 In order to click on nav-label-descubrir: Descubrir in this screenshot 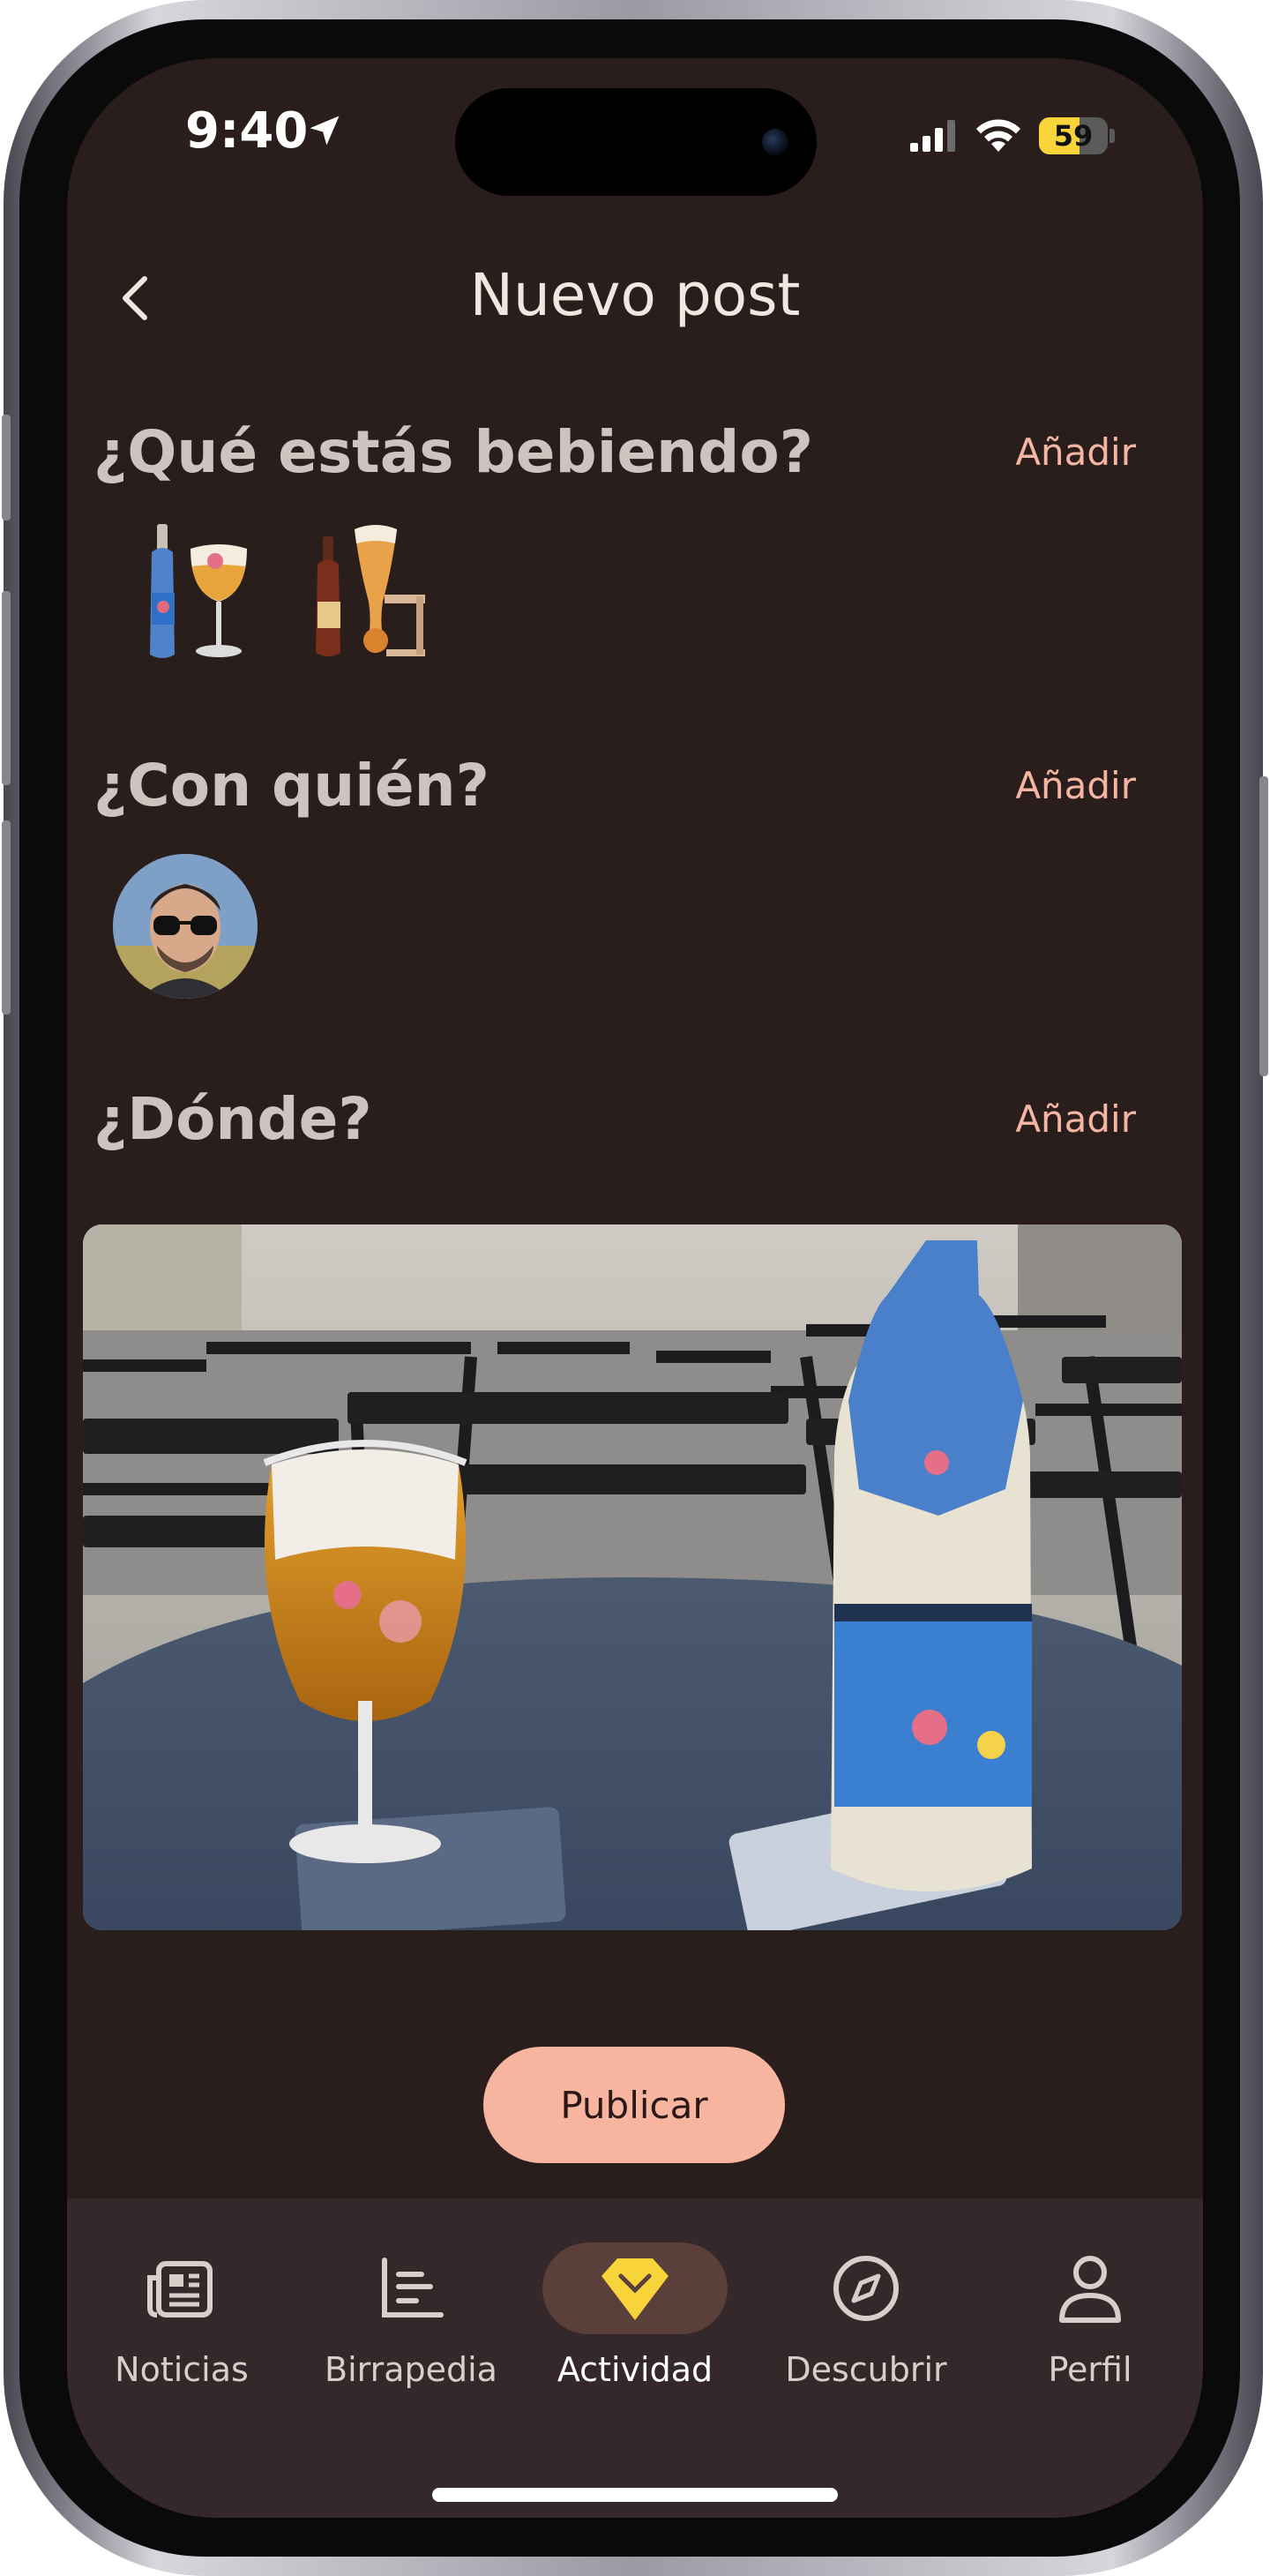, I will do `click(866, 2370)`.